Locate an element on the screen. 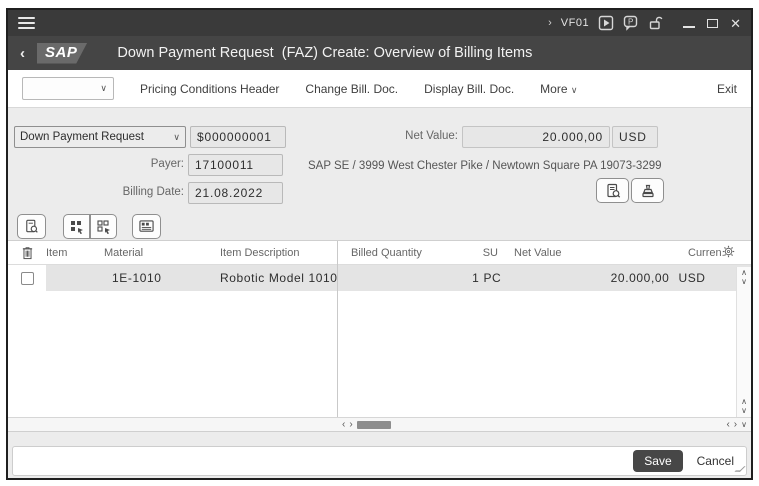 The height and width of the screenshot is (486, 759). gear-icon is located at coordinates (728, 251).